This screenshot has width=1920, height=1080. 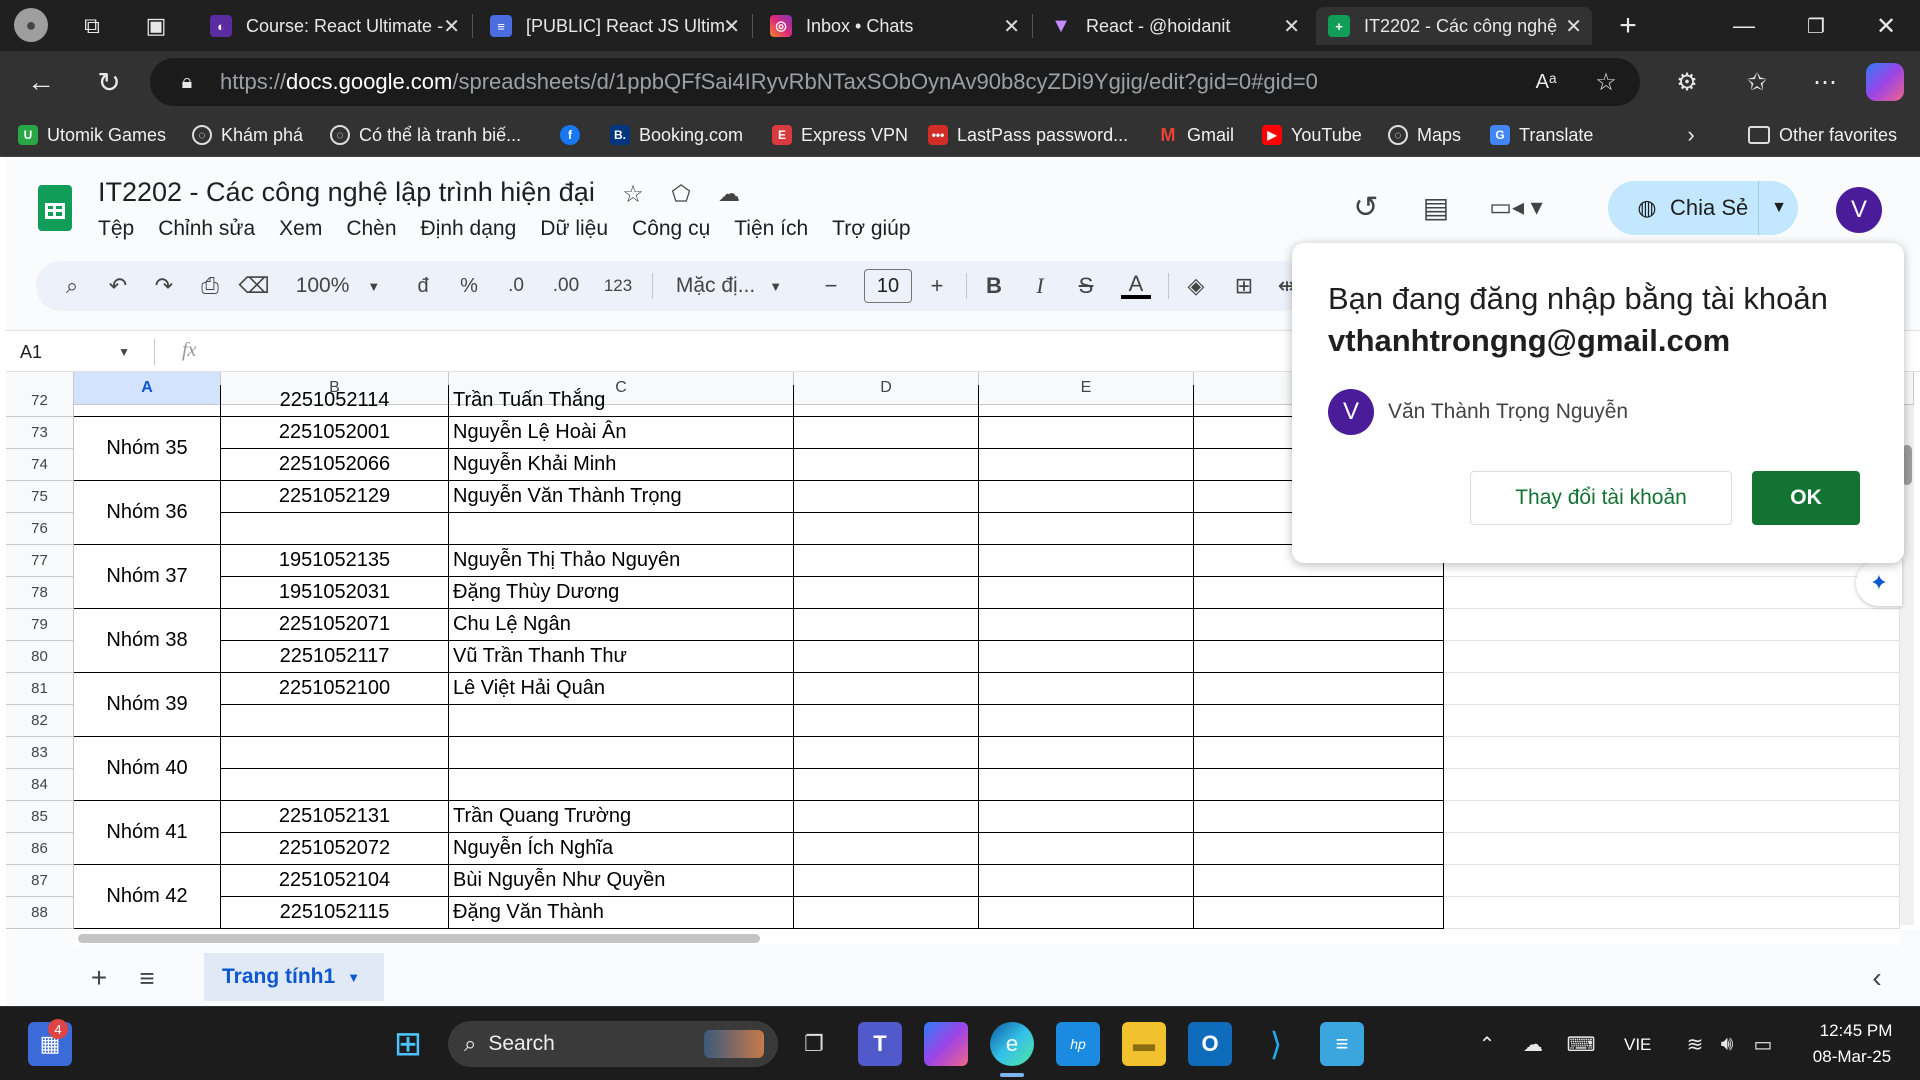 I want to click on student-name-cell: Nguyễn Văn Thành Trọng, so click(x=621, y=497).